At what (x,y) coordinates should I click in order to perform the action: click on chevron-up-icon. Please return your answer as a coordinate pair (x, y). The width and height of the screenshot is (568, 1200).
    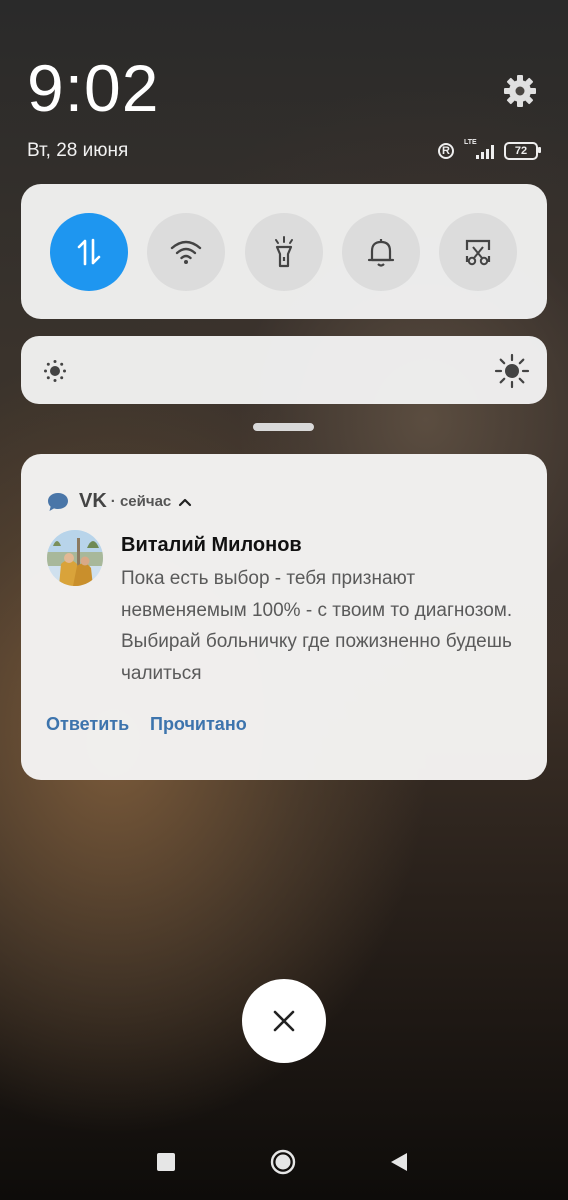
    Looking at the image, I should click on (185, 502).